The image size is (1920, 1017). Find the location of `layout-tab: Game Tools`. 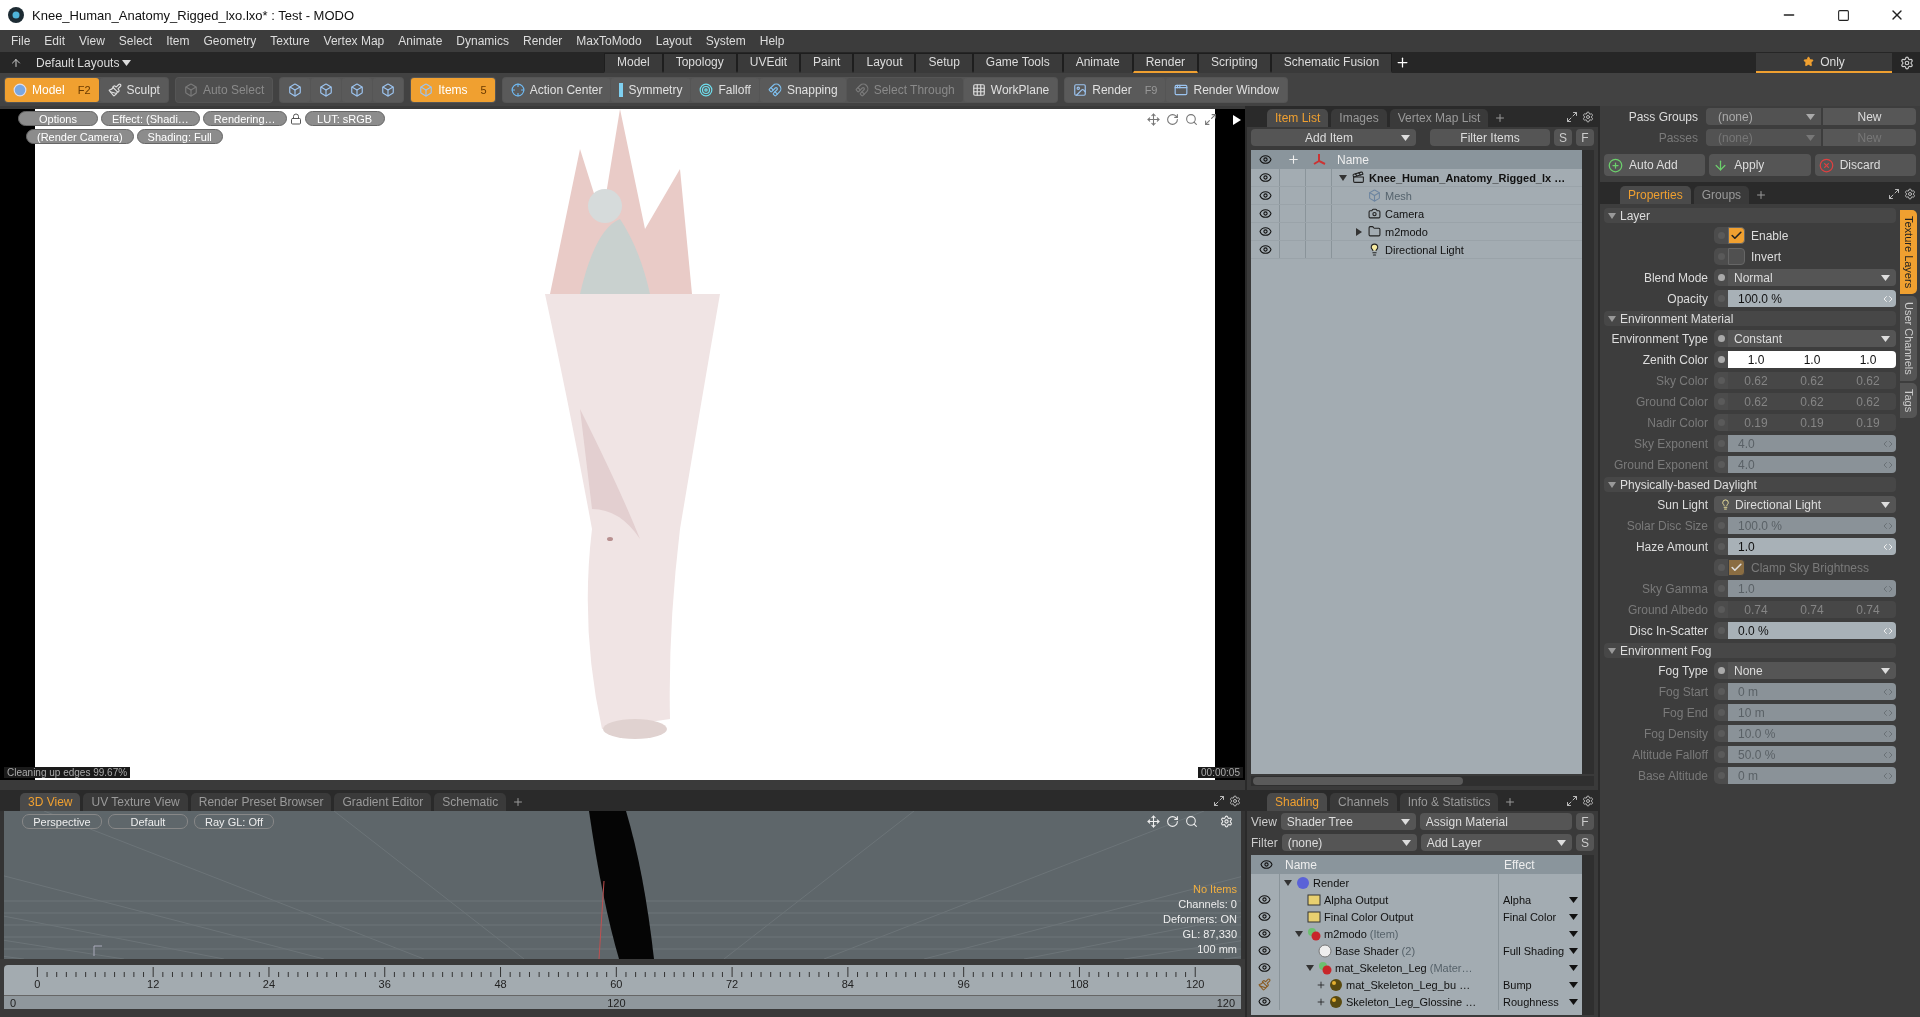

layout-tab: Game Tools is located at coordinates (1017, 62).